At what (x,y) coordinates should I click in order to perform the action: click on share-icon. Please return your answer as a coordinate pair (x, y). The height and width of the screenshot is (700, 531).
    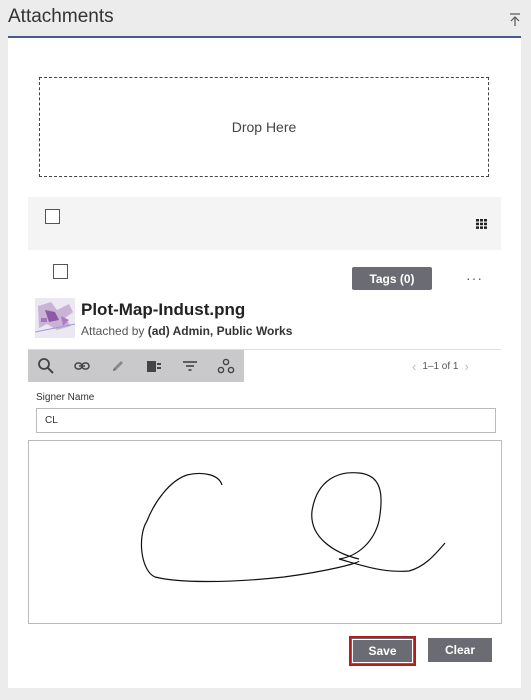
    Looking at the image, I should click on (226, 366).